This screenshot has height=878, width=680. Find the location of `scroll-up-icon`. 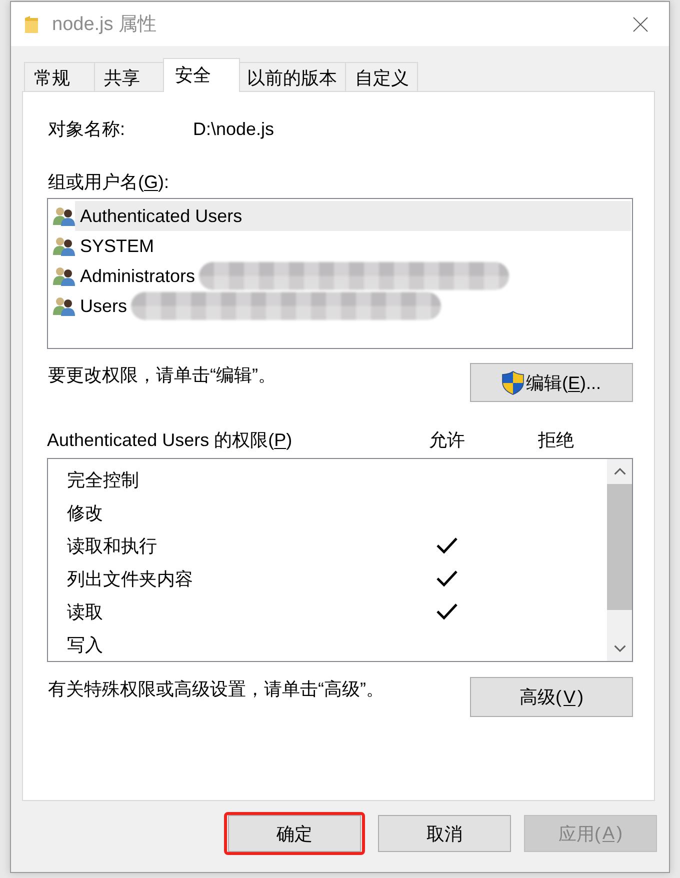

scroll-up-icon is located at coordinates (620, 471).